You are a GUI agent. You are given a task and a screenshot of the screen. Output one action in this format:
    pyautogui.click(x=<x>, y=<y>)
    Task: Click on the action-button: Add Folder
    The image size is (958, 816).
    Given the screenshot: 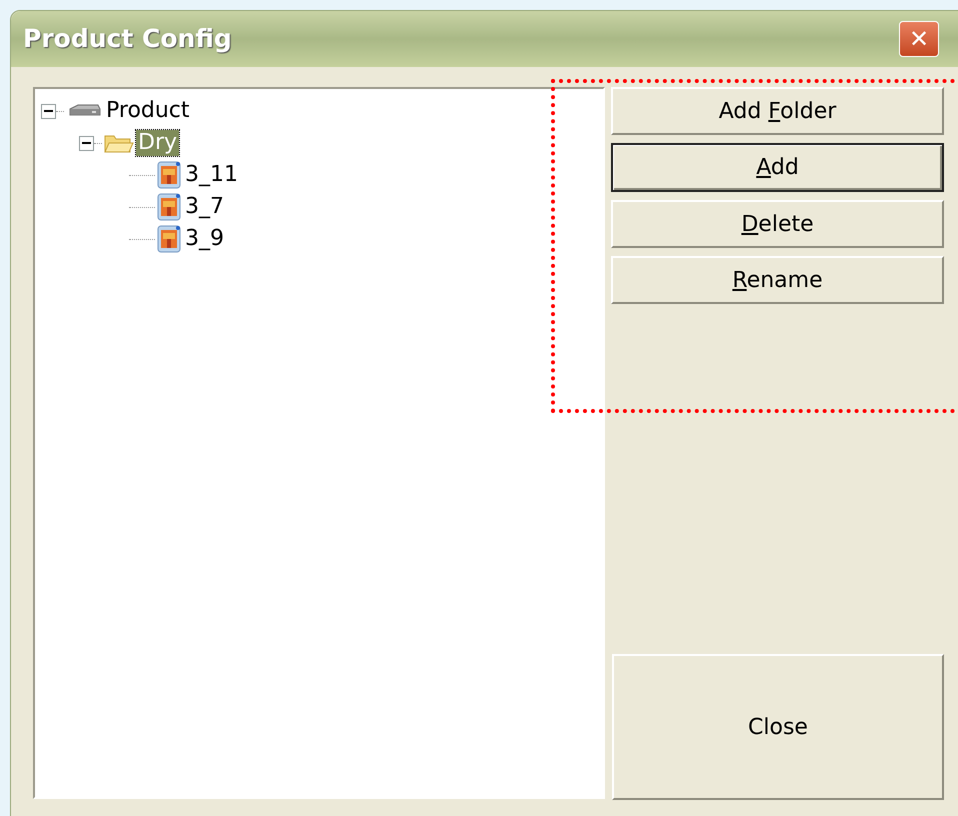 What is the action you would take?
    pyautogui.click(x=777, y=111)
    